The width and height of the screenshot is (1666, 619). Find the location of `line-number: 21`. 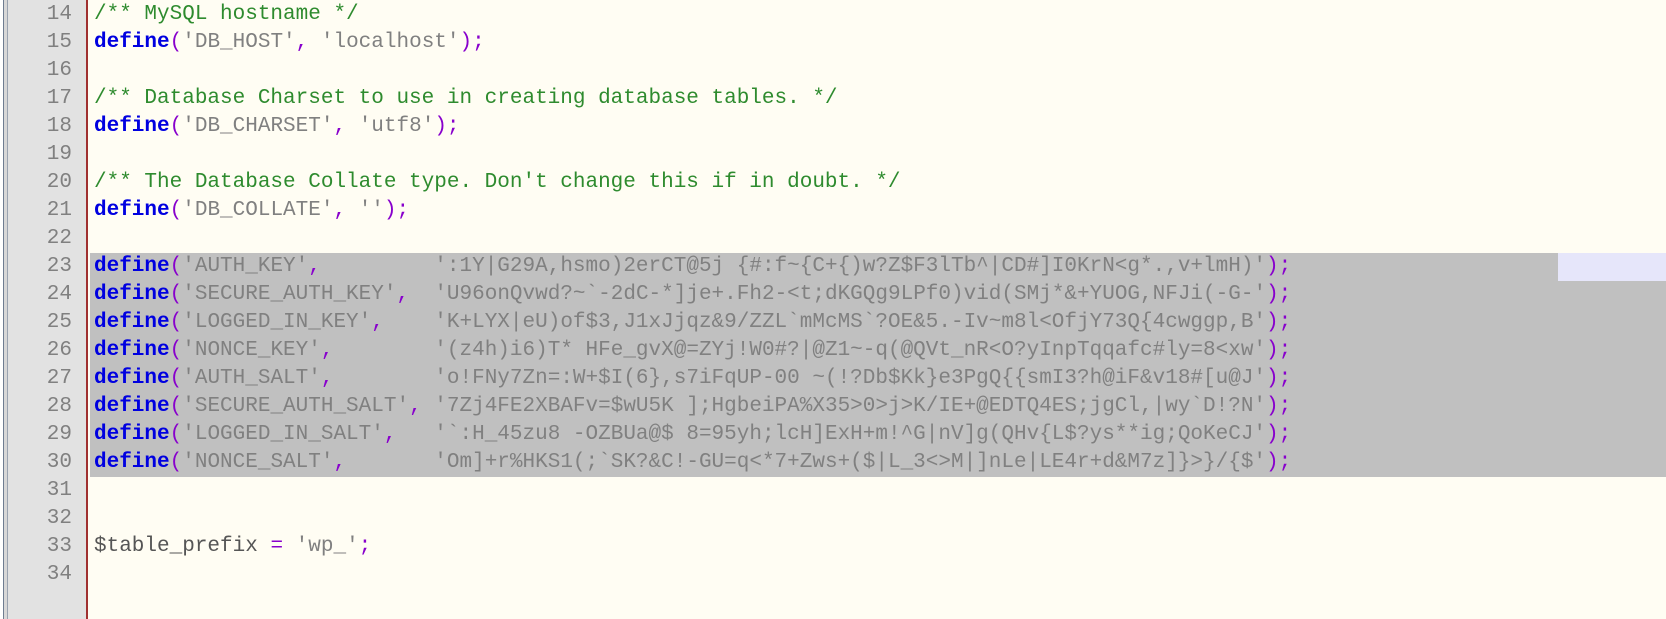

line-number: 21 is located at coordinates (59, 210).